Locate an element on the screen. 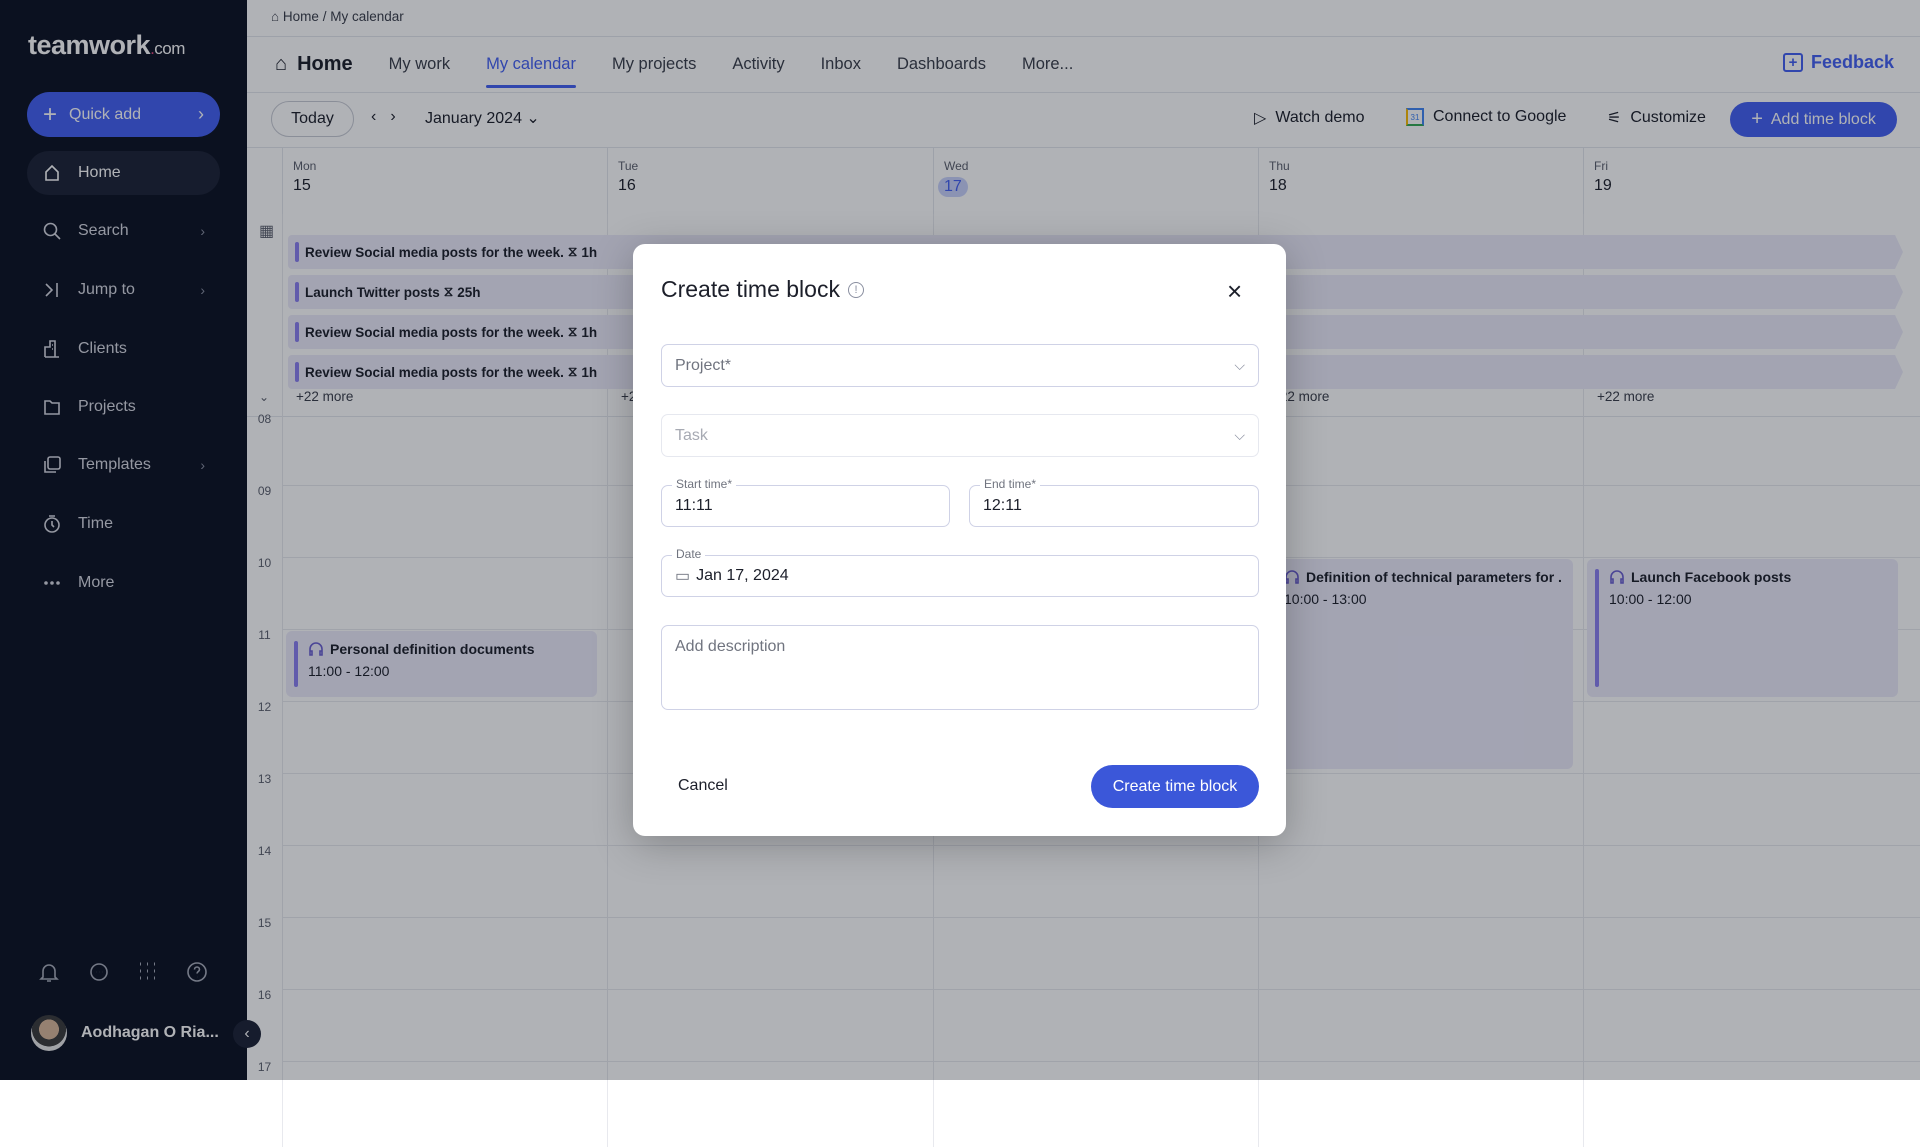 This screenshot has width=1920, height=1147. info-icon: ! is located at coordinates (855, 289).